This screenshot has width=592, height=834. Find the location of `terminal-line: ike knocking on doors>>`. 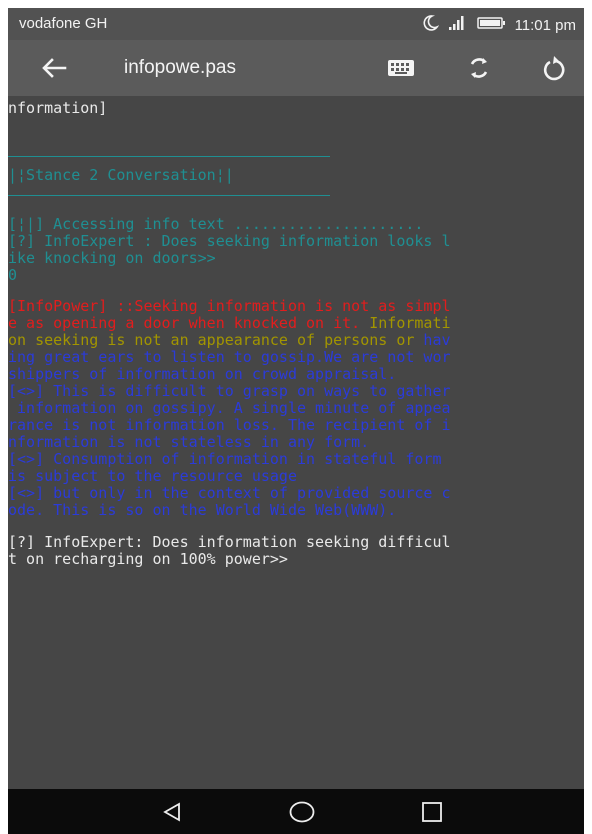

terminal-line: ike knocking on doors>> is located at coordinates (112, 258).